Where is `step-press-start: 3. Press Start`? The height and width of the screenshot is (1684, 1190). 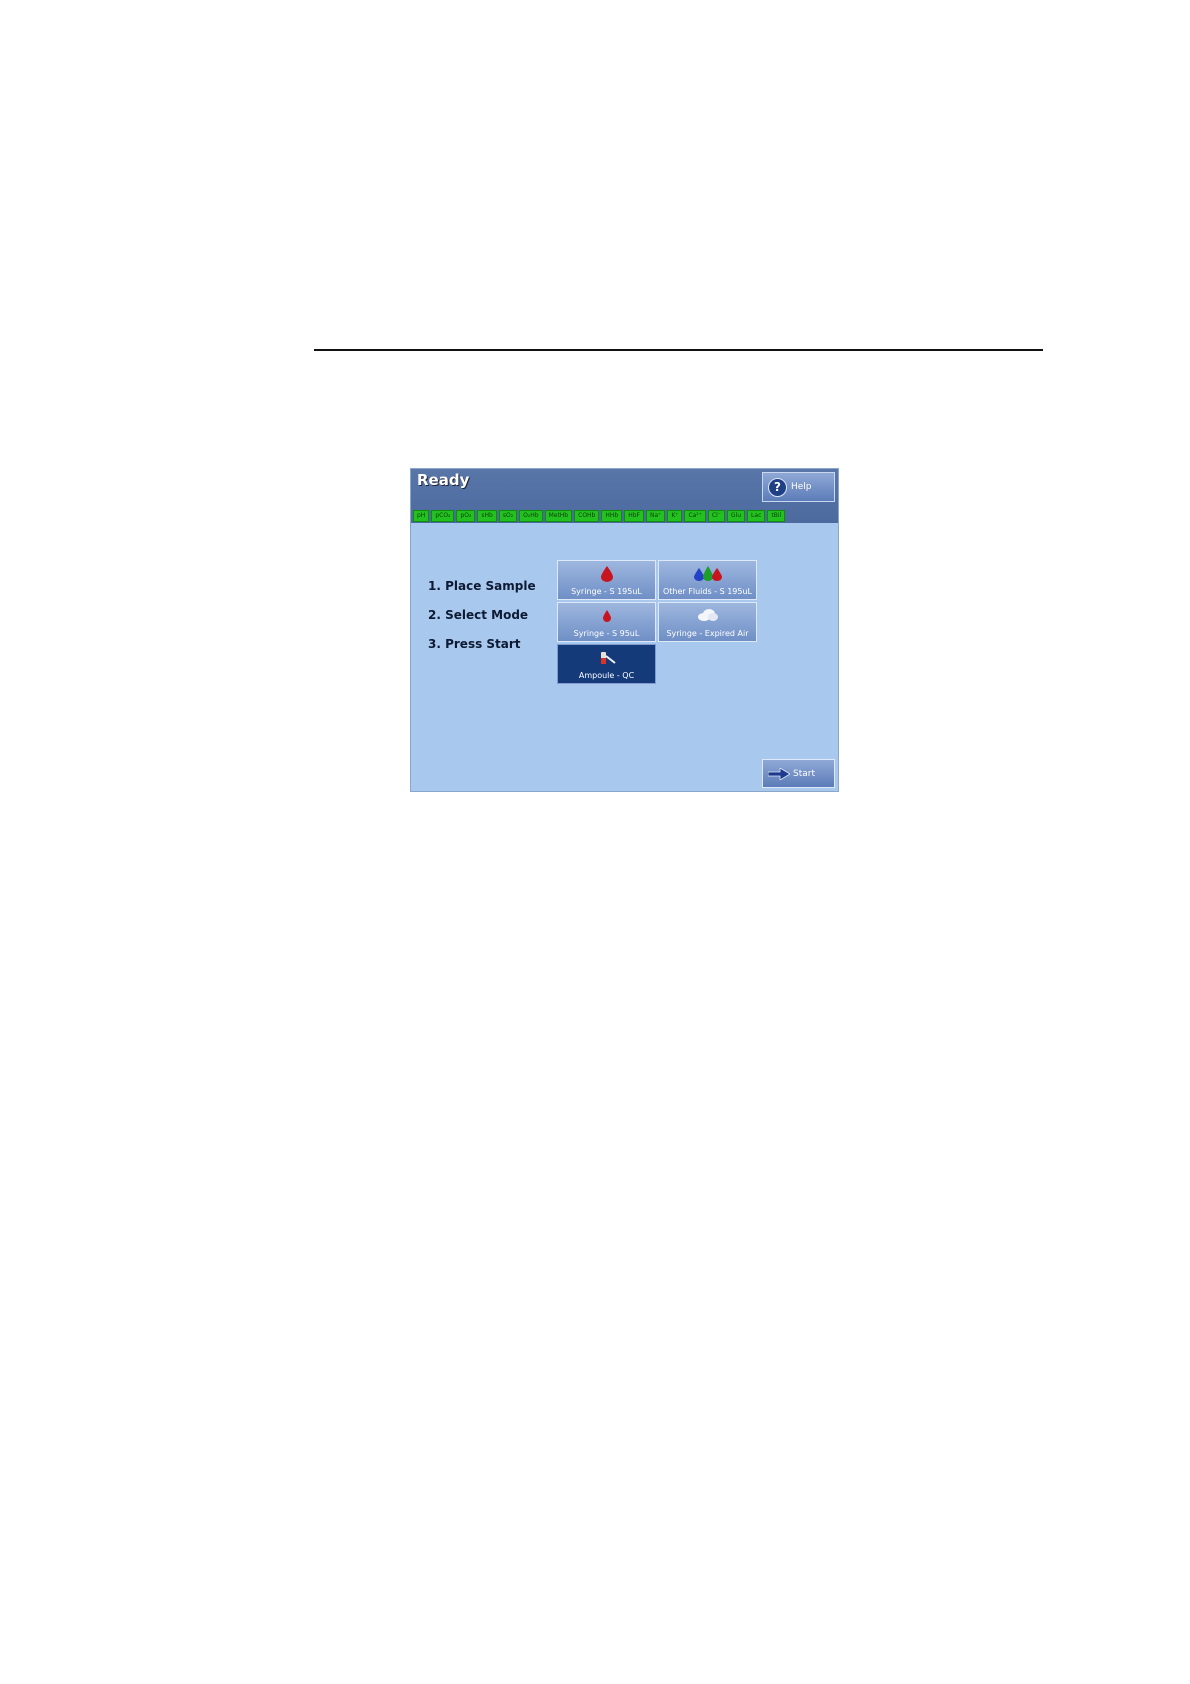 step-press-start: 3. Press Start is located at coordinates (474, 644).